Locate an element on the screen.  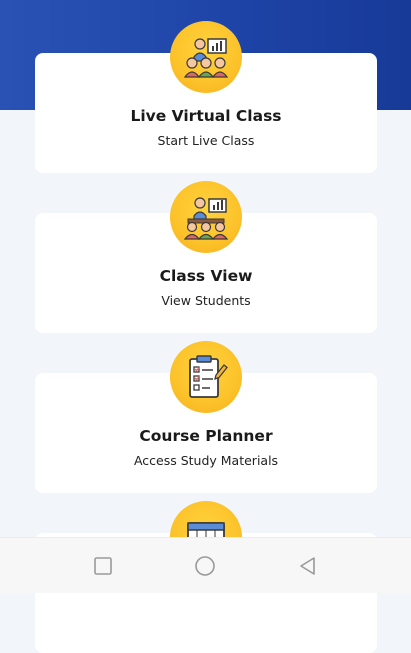
card-title: Class View is located at coordinates (206, 276).